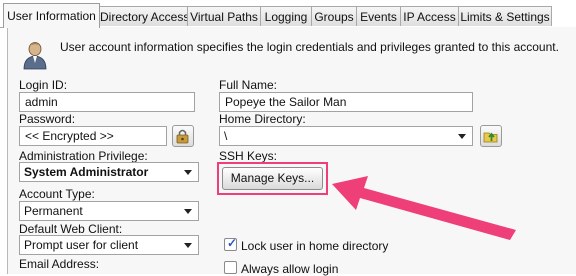  I want to click on pink-arrow-annotation, so click(424, 208).